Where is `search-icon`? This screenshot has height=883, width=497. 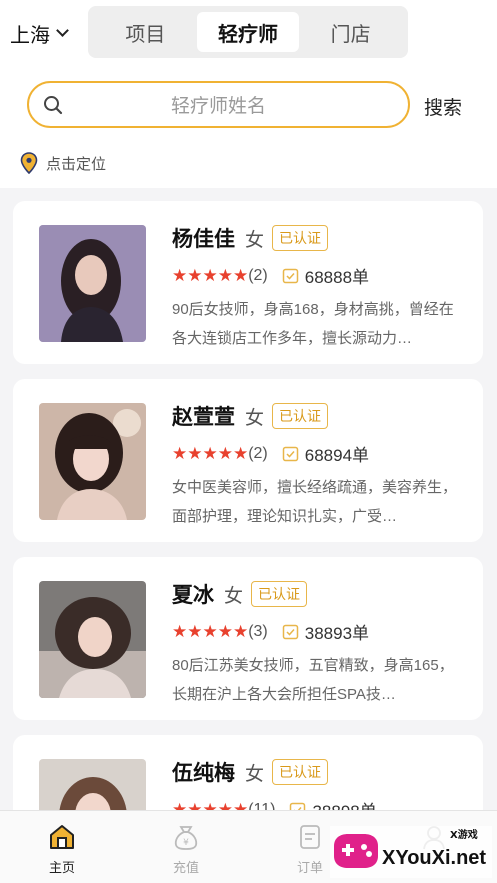 search-icon is located at coordinates (53, 105).